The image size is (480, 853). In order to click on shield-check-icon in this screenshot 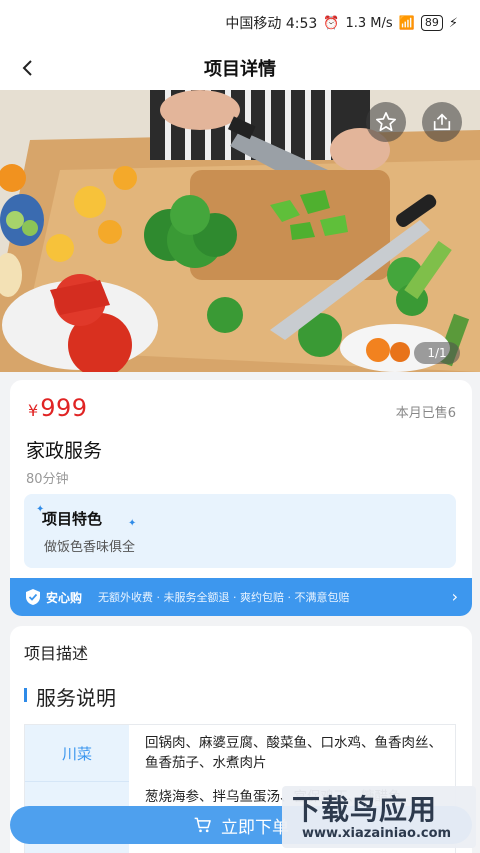, I will do `click(33, 597)`.